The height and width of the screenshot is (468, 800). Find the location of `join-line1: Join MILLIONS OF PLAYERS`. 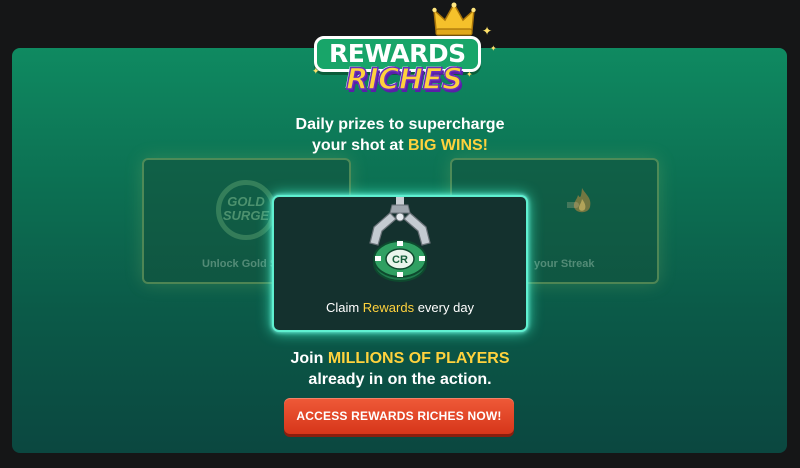

join-line1: Join MILLIONS OF PLAYERS is located at coordinates (400, 358).